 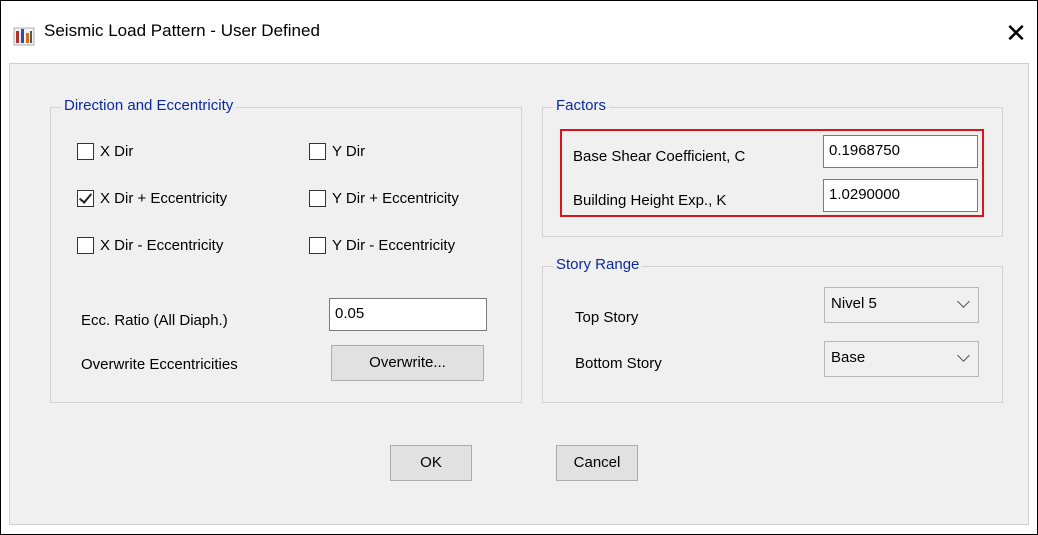 I want to click on checkbox-x-dir-minus-ecc-label: X Dir - Eccentricity, so click(x=162, y=245).